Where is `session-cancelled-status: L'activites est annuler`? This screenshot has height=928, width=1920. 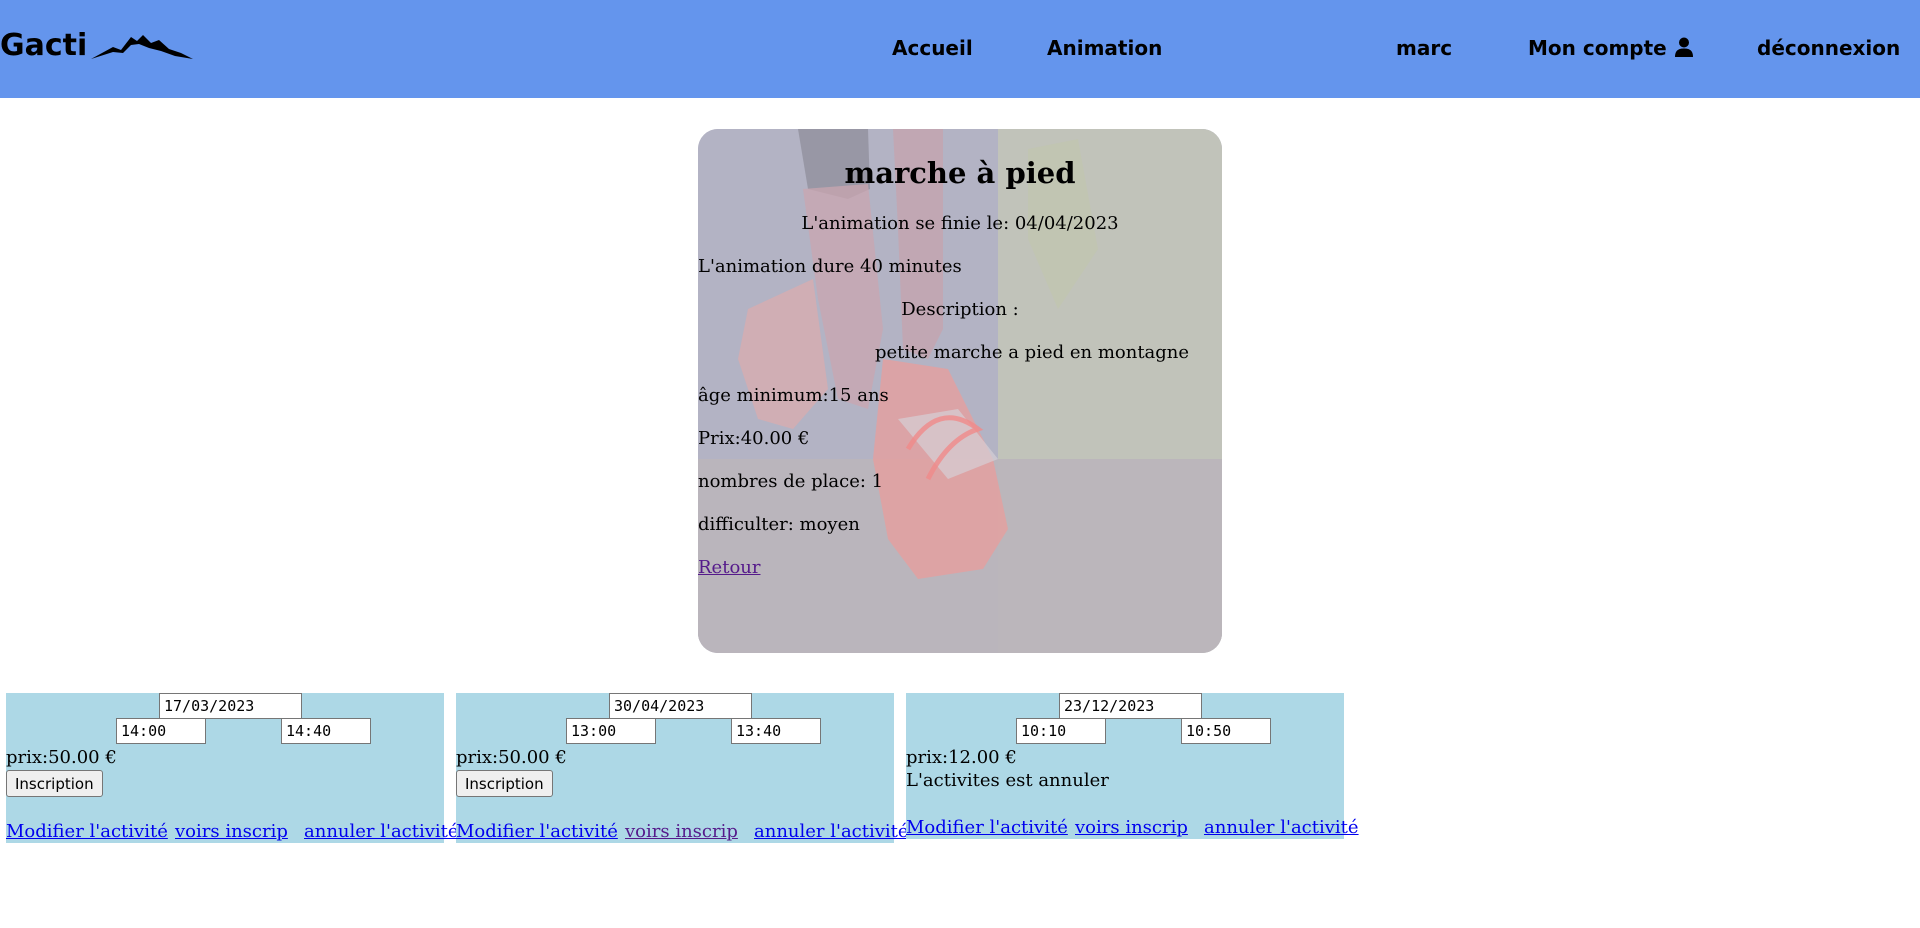 session-cancelled-status: L'activites est annuler is located at coordinates (1007, 780).